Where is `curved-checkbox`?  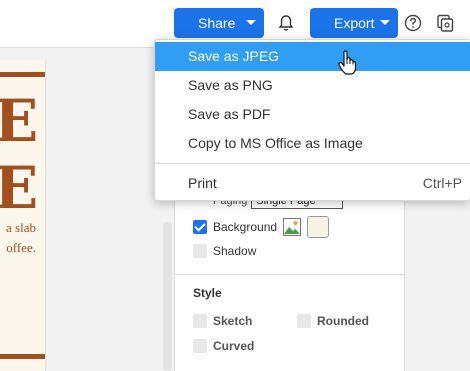
curved-checkbox is located at coordinates (200, 346).